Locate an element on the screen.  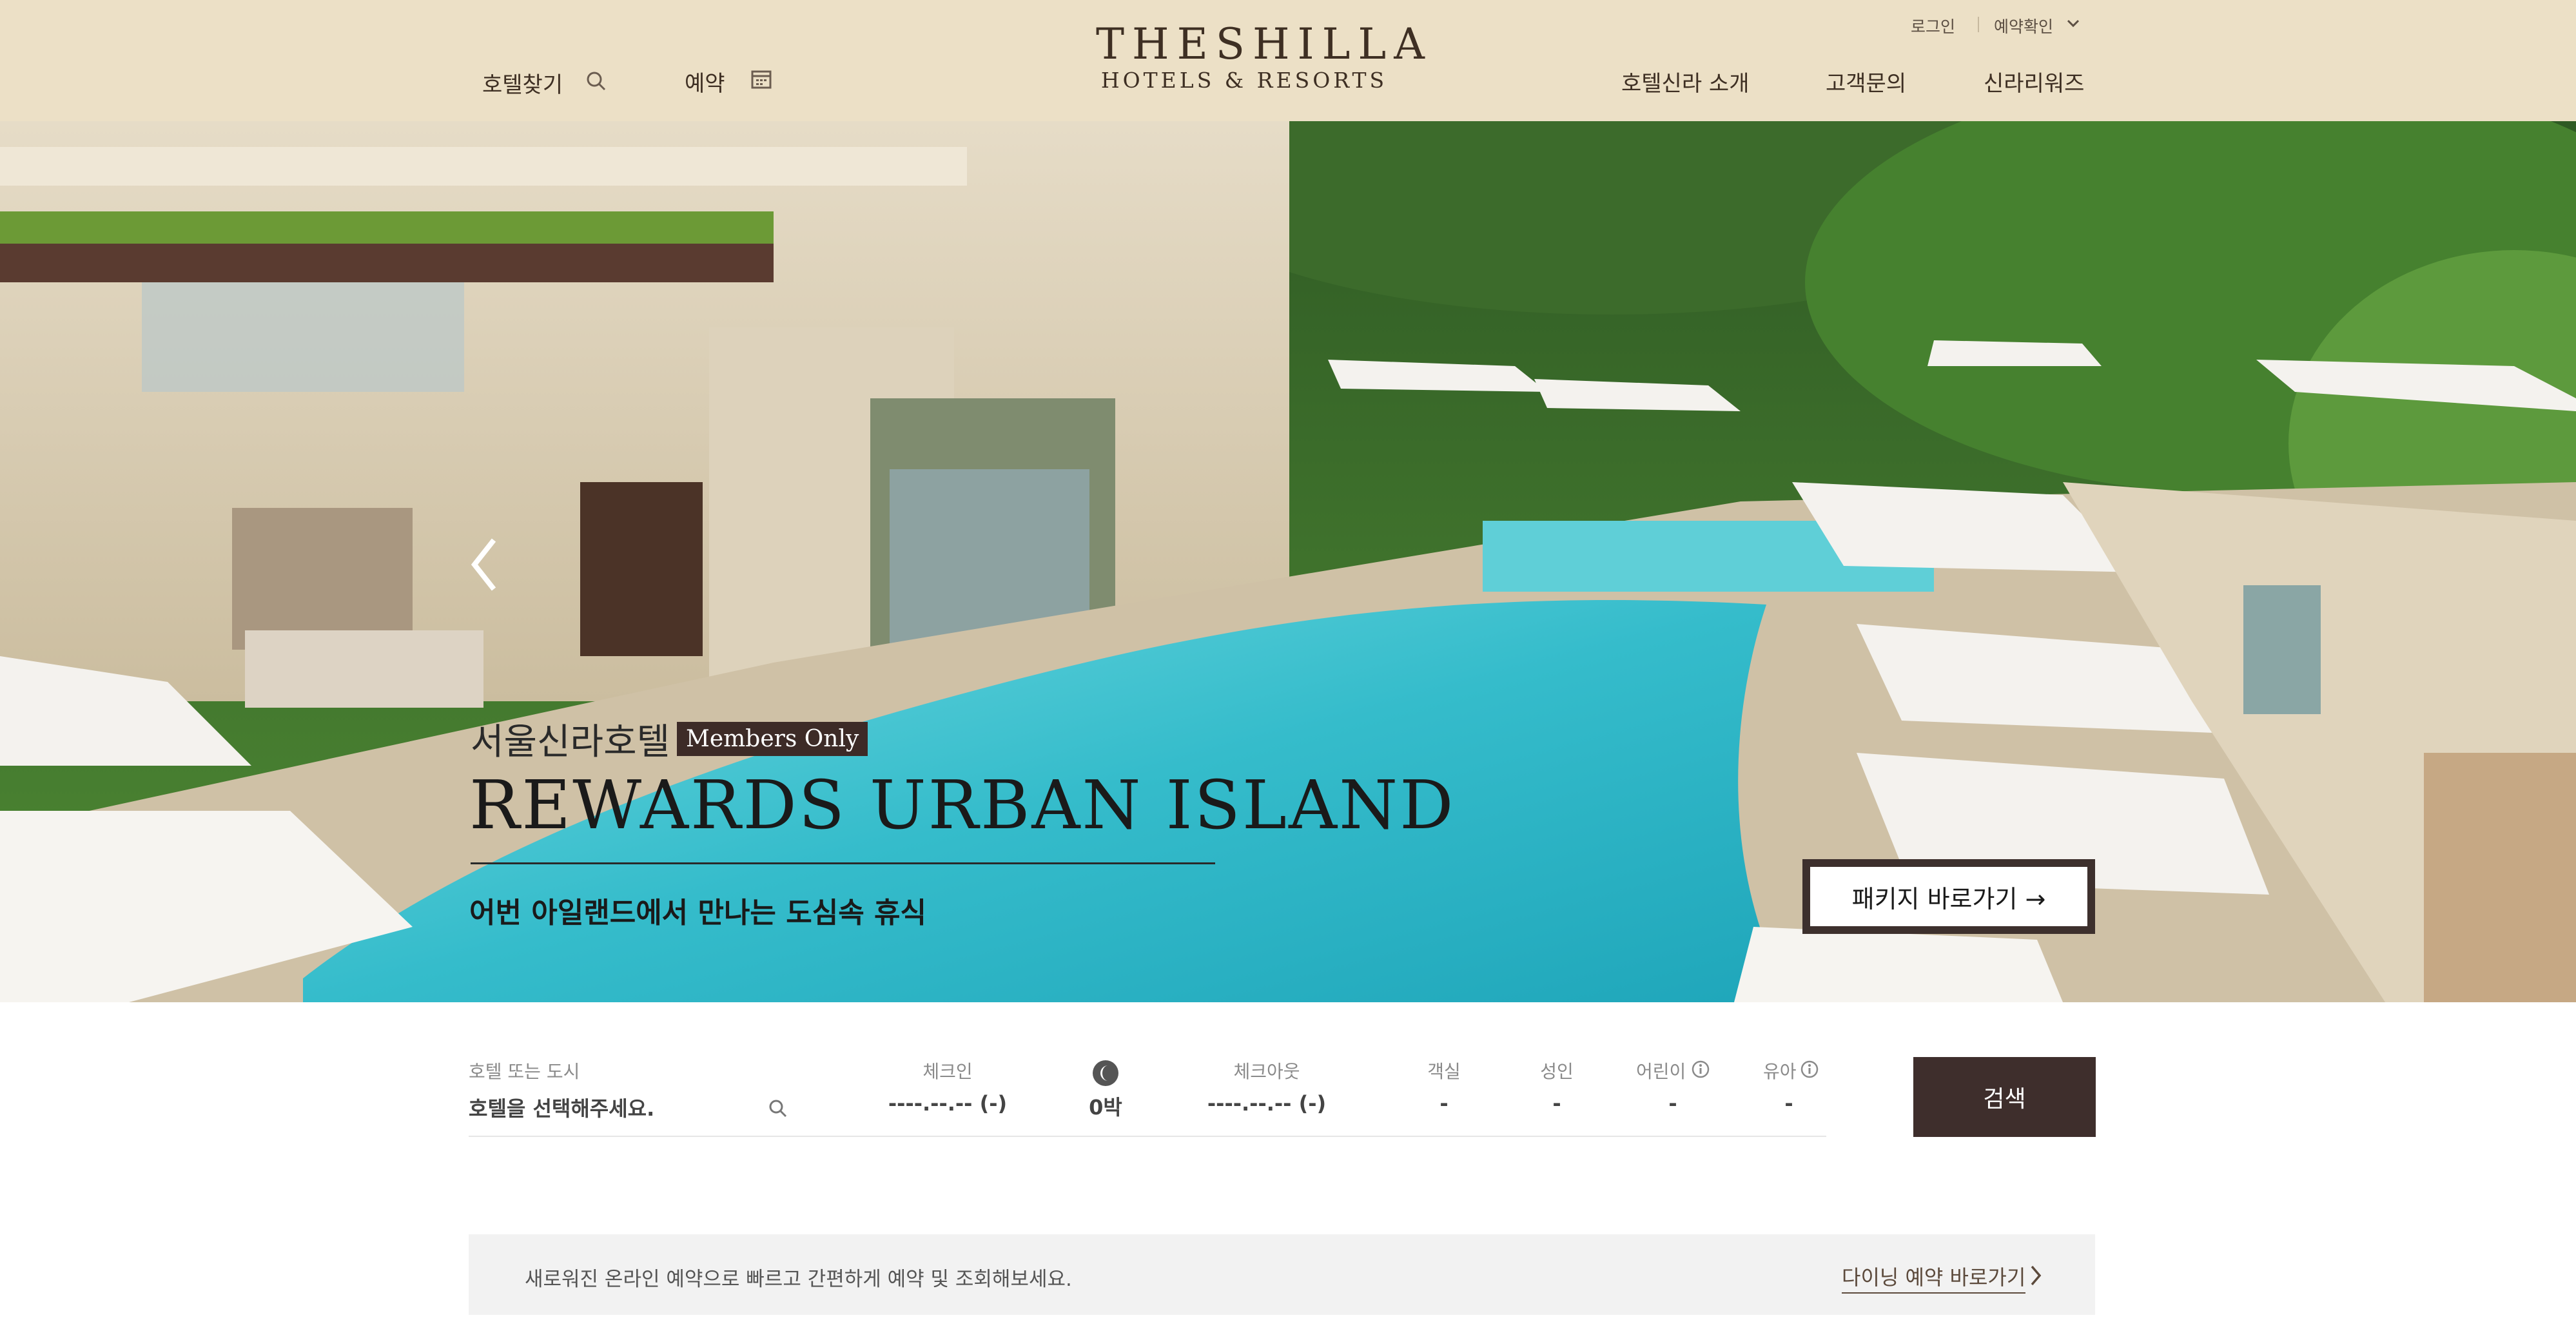
nights-value: 0박 is located at coordinates (1105, 1107).